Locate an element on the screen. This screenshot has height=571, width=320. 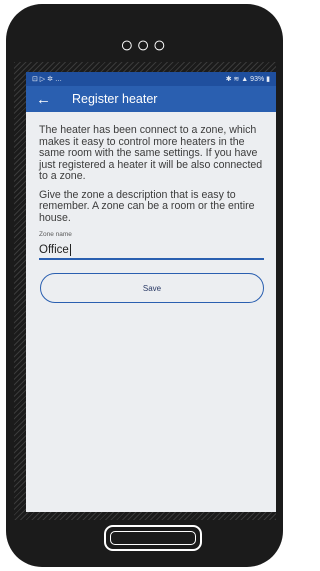
text-caret is located at coordinates (70, 249).